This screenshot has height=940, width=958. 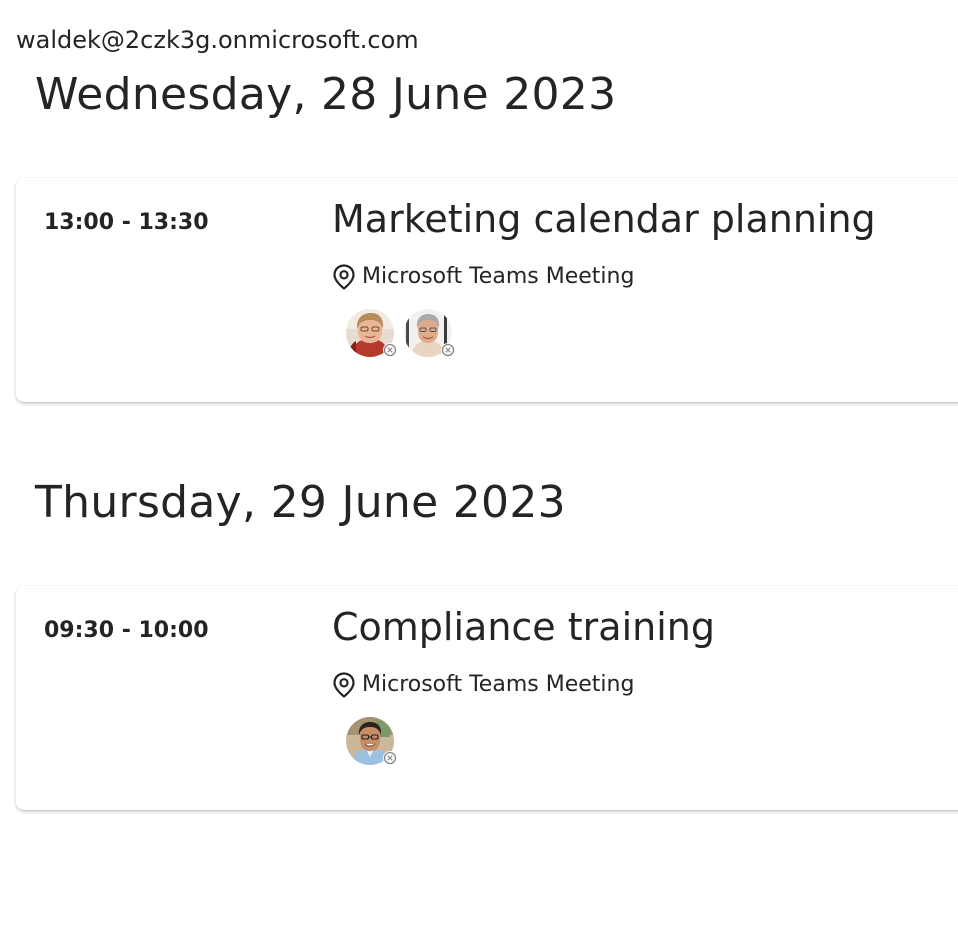 I want to click on day-heading: Wednesday, 28 June 2023, so click(x=326, y=94).